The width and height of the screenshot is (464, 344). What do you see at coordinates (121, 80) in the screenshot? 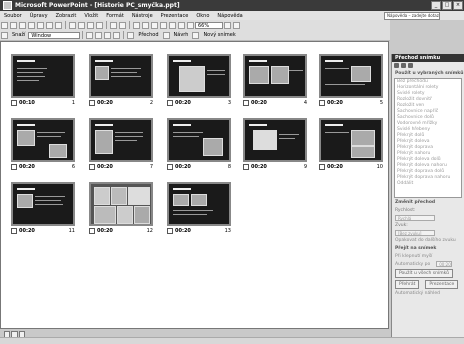
I see `slide-thumbnail: 00:20 2` at bounding box center [121, 80].